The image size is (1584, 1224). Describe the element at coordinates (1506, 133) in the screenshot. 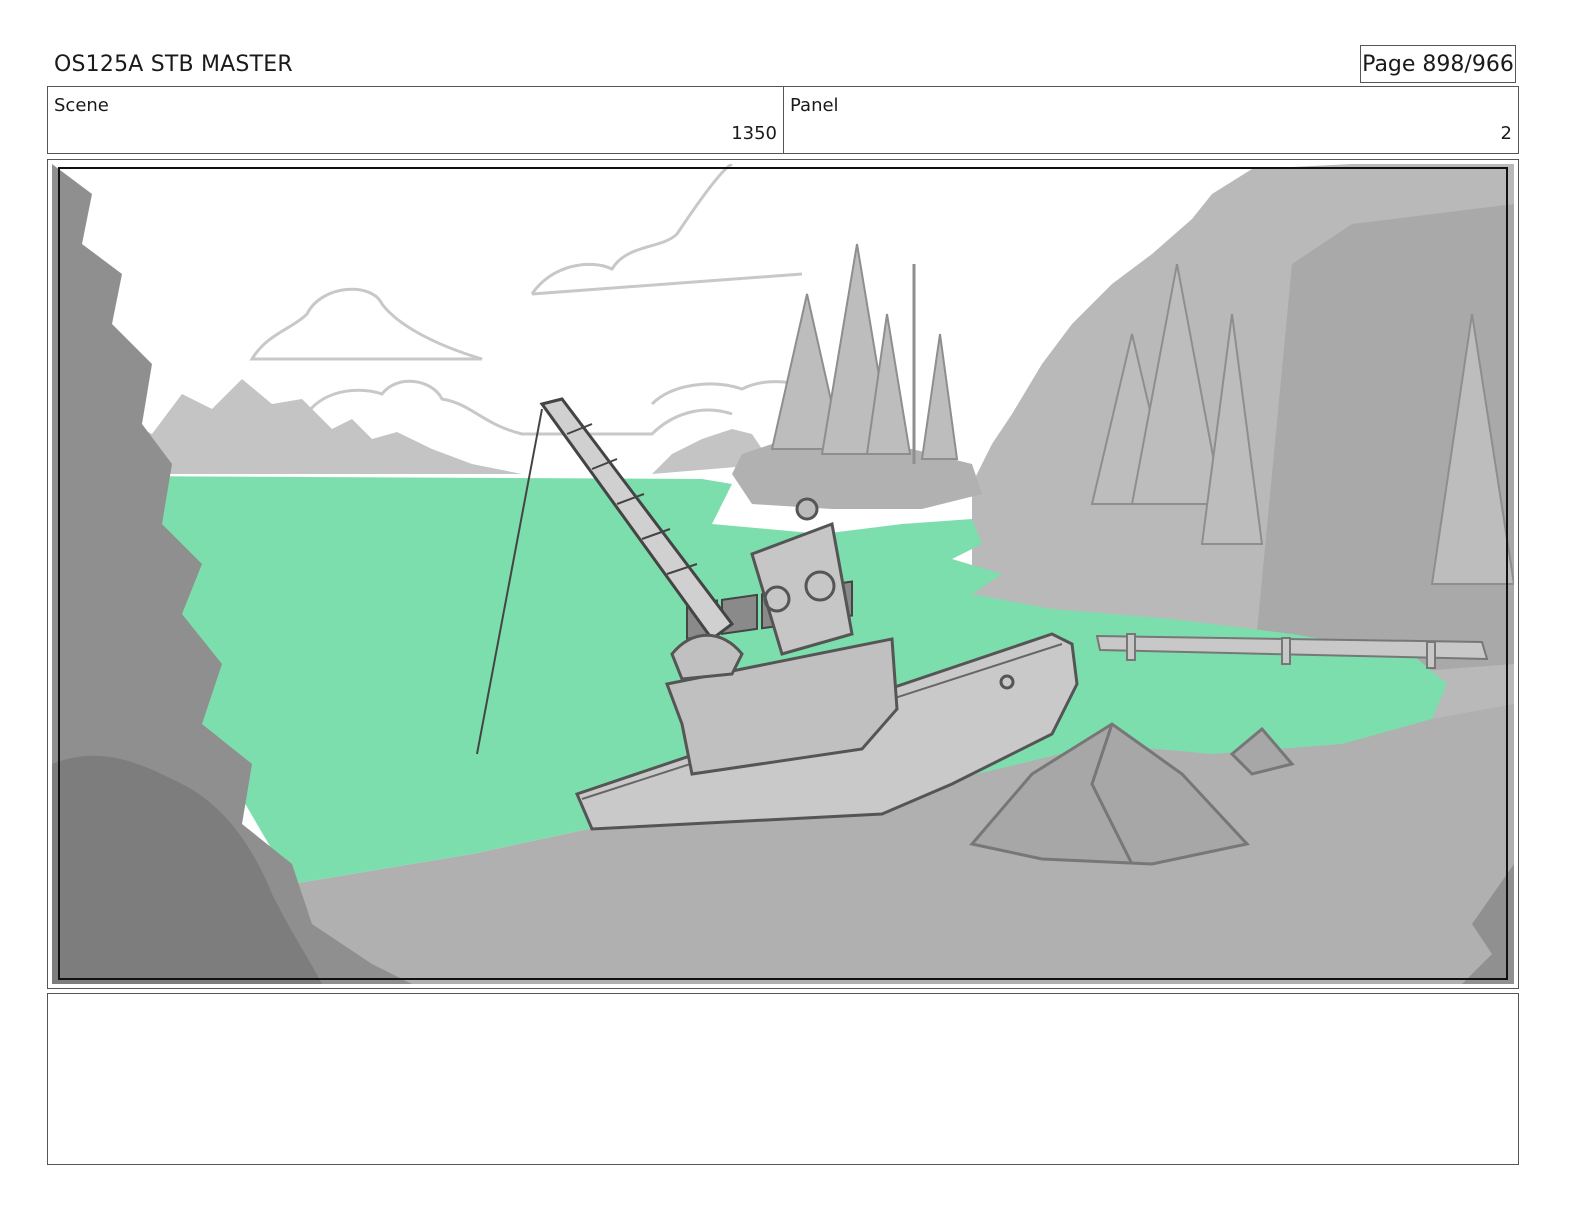

I see `panel-number: 2` at that location.